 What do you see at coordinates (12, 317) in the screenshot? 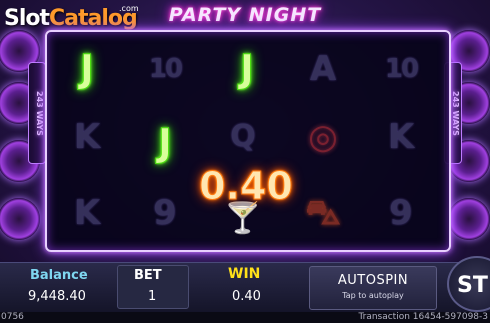
I see `footer-left-text: 0756` at bounding box center [12, 317].